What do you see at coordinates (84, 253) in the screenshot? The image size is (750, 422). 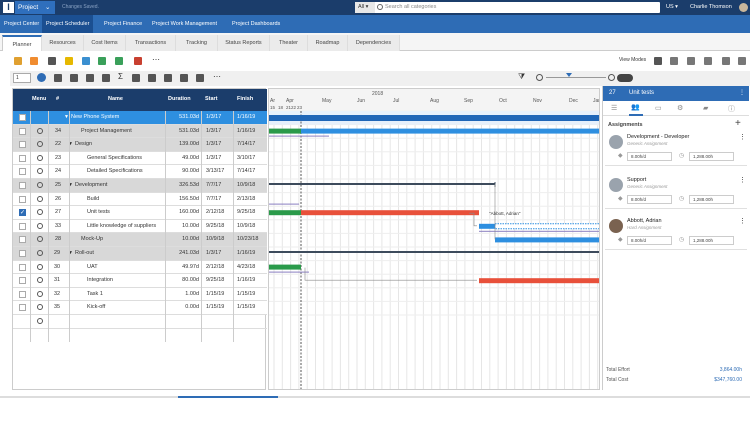 I see `task-name: Roll-out` at bounding box center [84, 253].